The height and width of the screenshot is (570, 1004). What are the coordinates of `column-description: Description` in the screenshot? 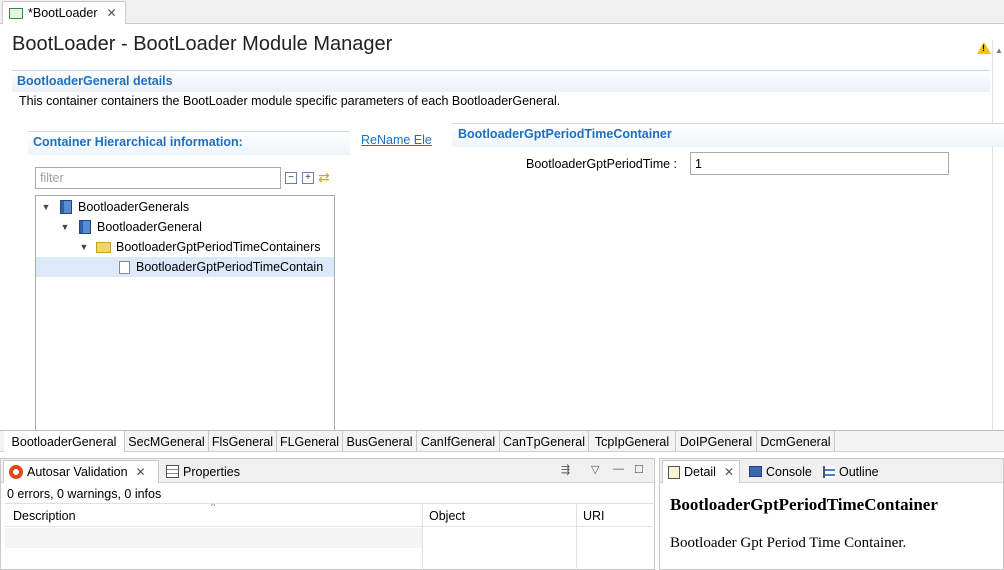 It's located at (44, 516).